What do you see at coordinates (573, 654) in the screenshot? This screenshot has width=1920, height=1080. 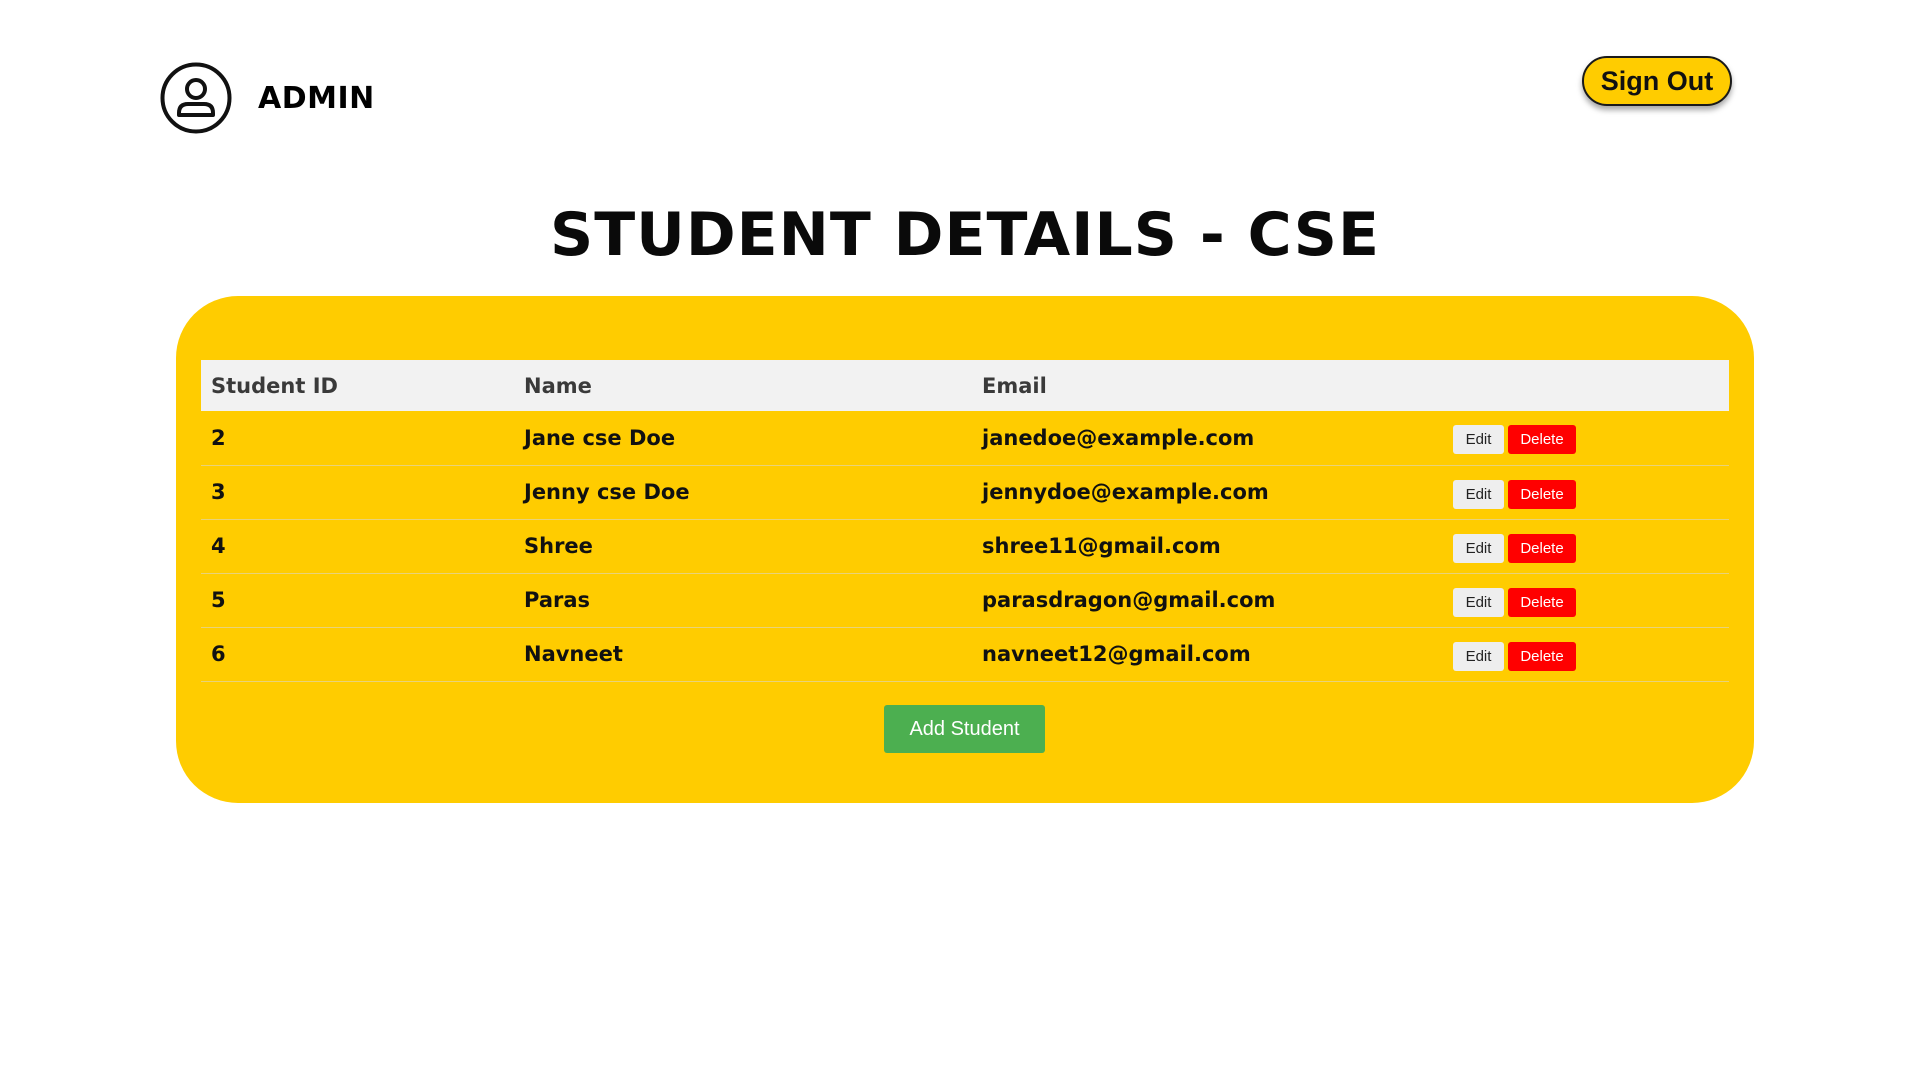 I see `student-name-cell: Navneet` at bounding box center [573, 654].